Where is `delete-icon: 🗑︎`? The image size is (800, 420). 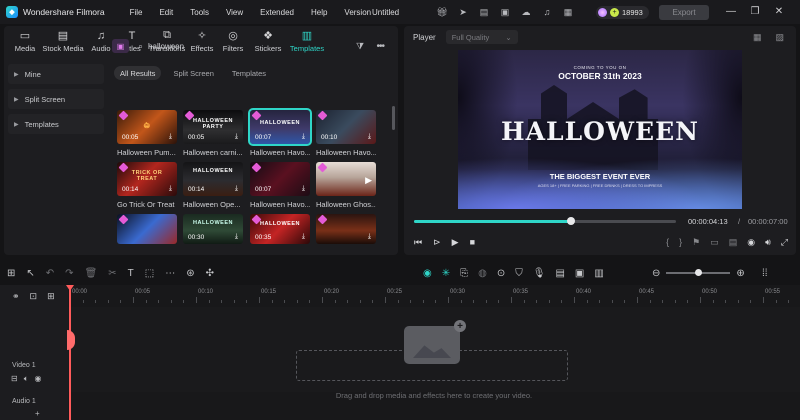
delete-icon: 🗑︎ is located at coordinates (91, 273).